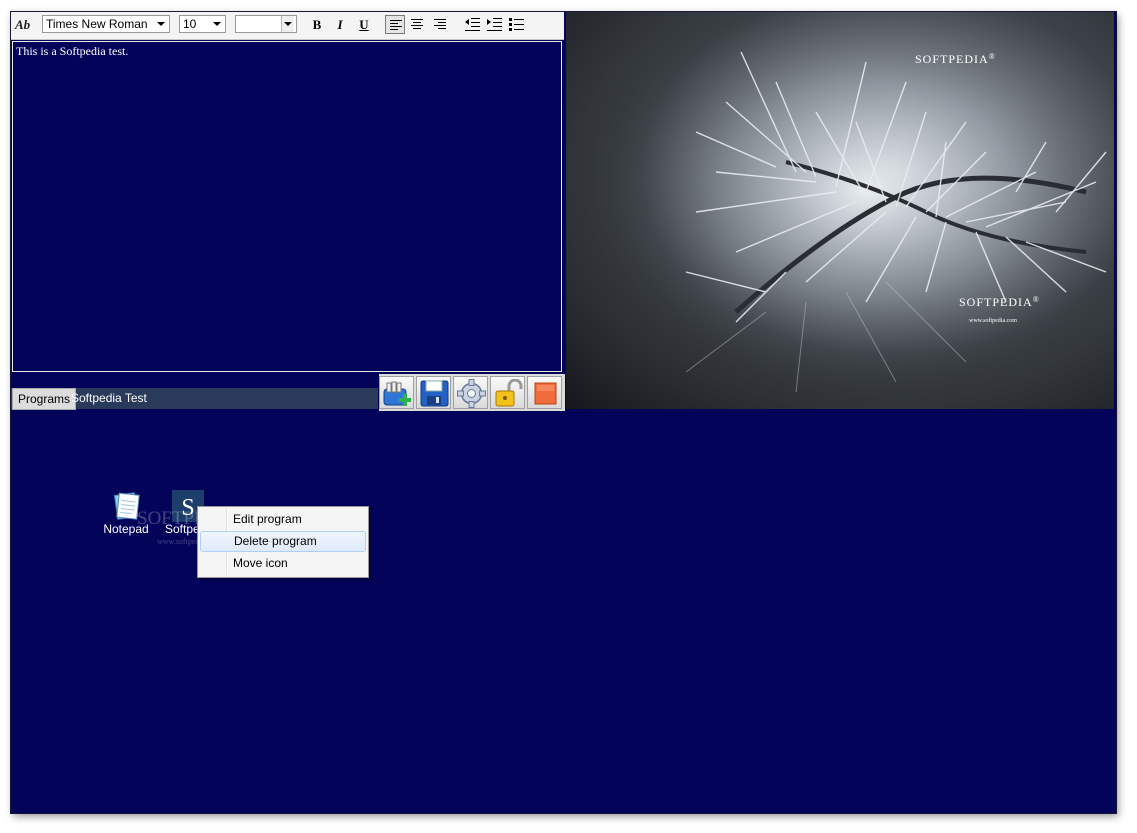 This screenshot has height=833, width=1137. I want to click on font-style-icon: Ab, so click(25, 25).